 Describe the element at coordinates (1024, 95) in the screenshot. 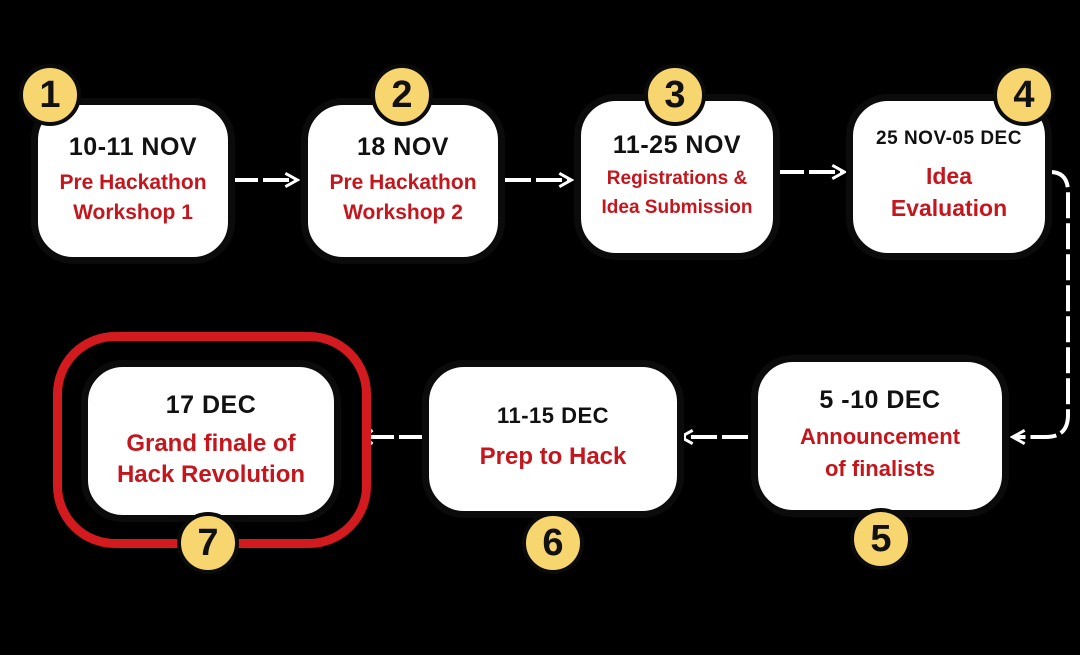

I see `step-number-badge-4: 4` at that location.